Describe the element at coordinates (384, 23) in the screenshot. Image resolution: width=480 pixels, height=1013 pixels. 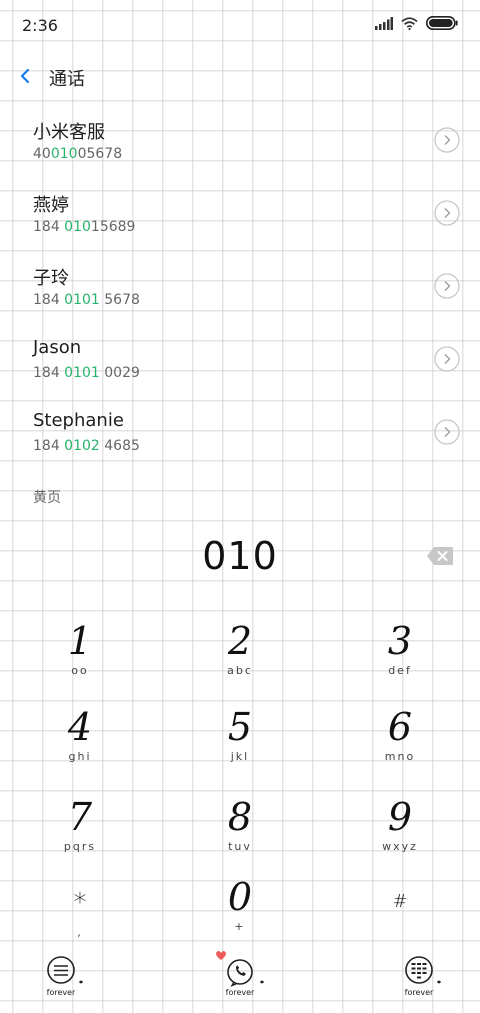
I see `signal-icon` at that location.